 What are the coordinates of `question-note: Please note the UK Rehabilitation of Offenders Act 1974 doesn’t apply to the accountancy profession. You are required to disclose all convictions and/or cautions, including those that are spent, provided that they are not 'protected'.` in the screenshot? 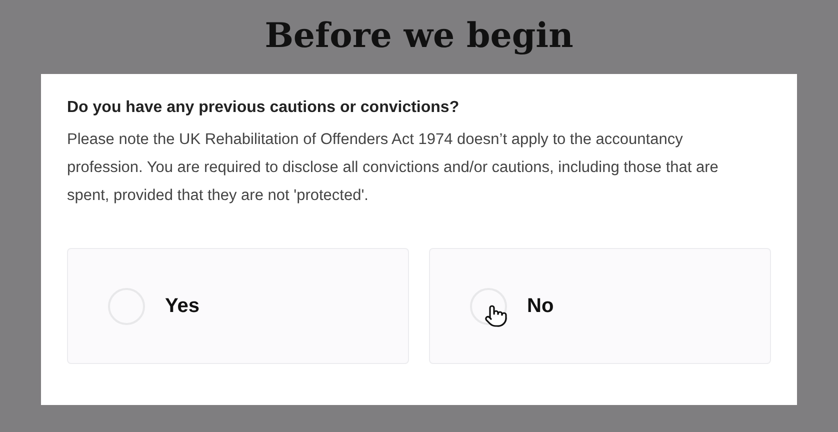 It's located at (393, 168).